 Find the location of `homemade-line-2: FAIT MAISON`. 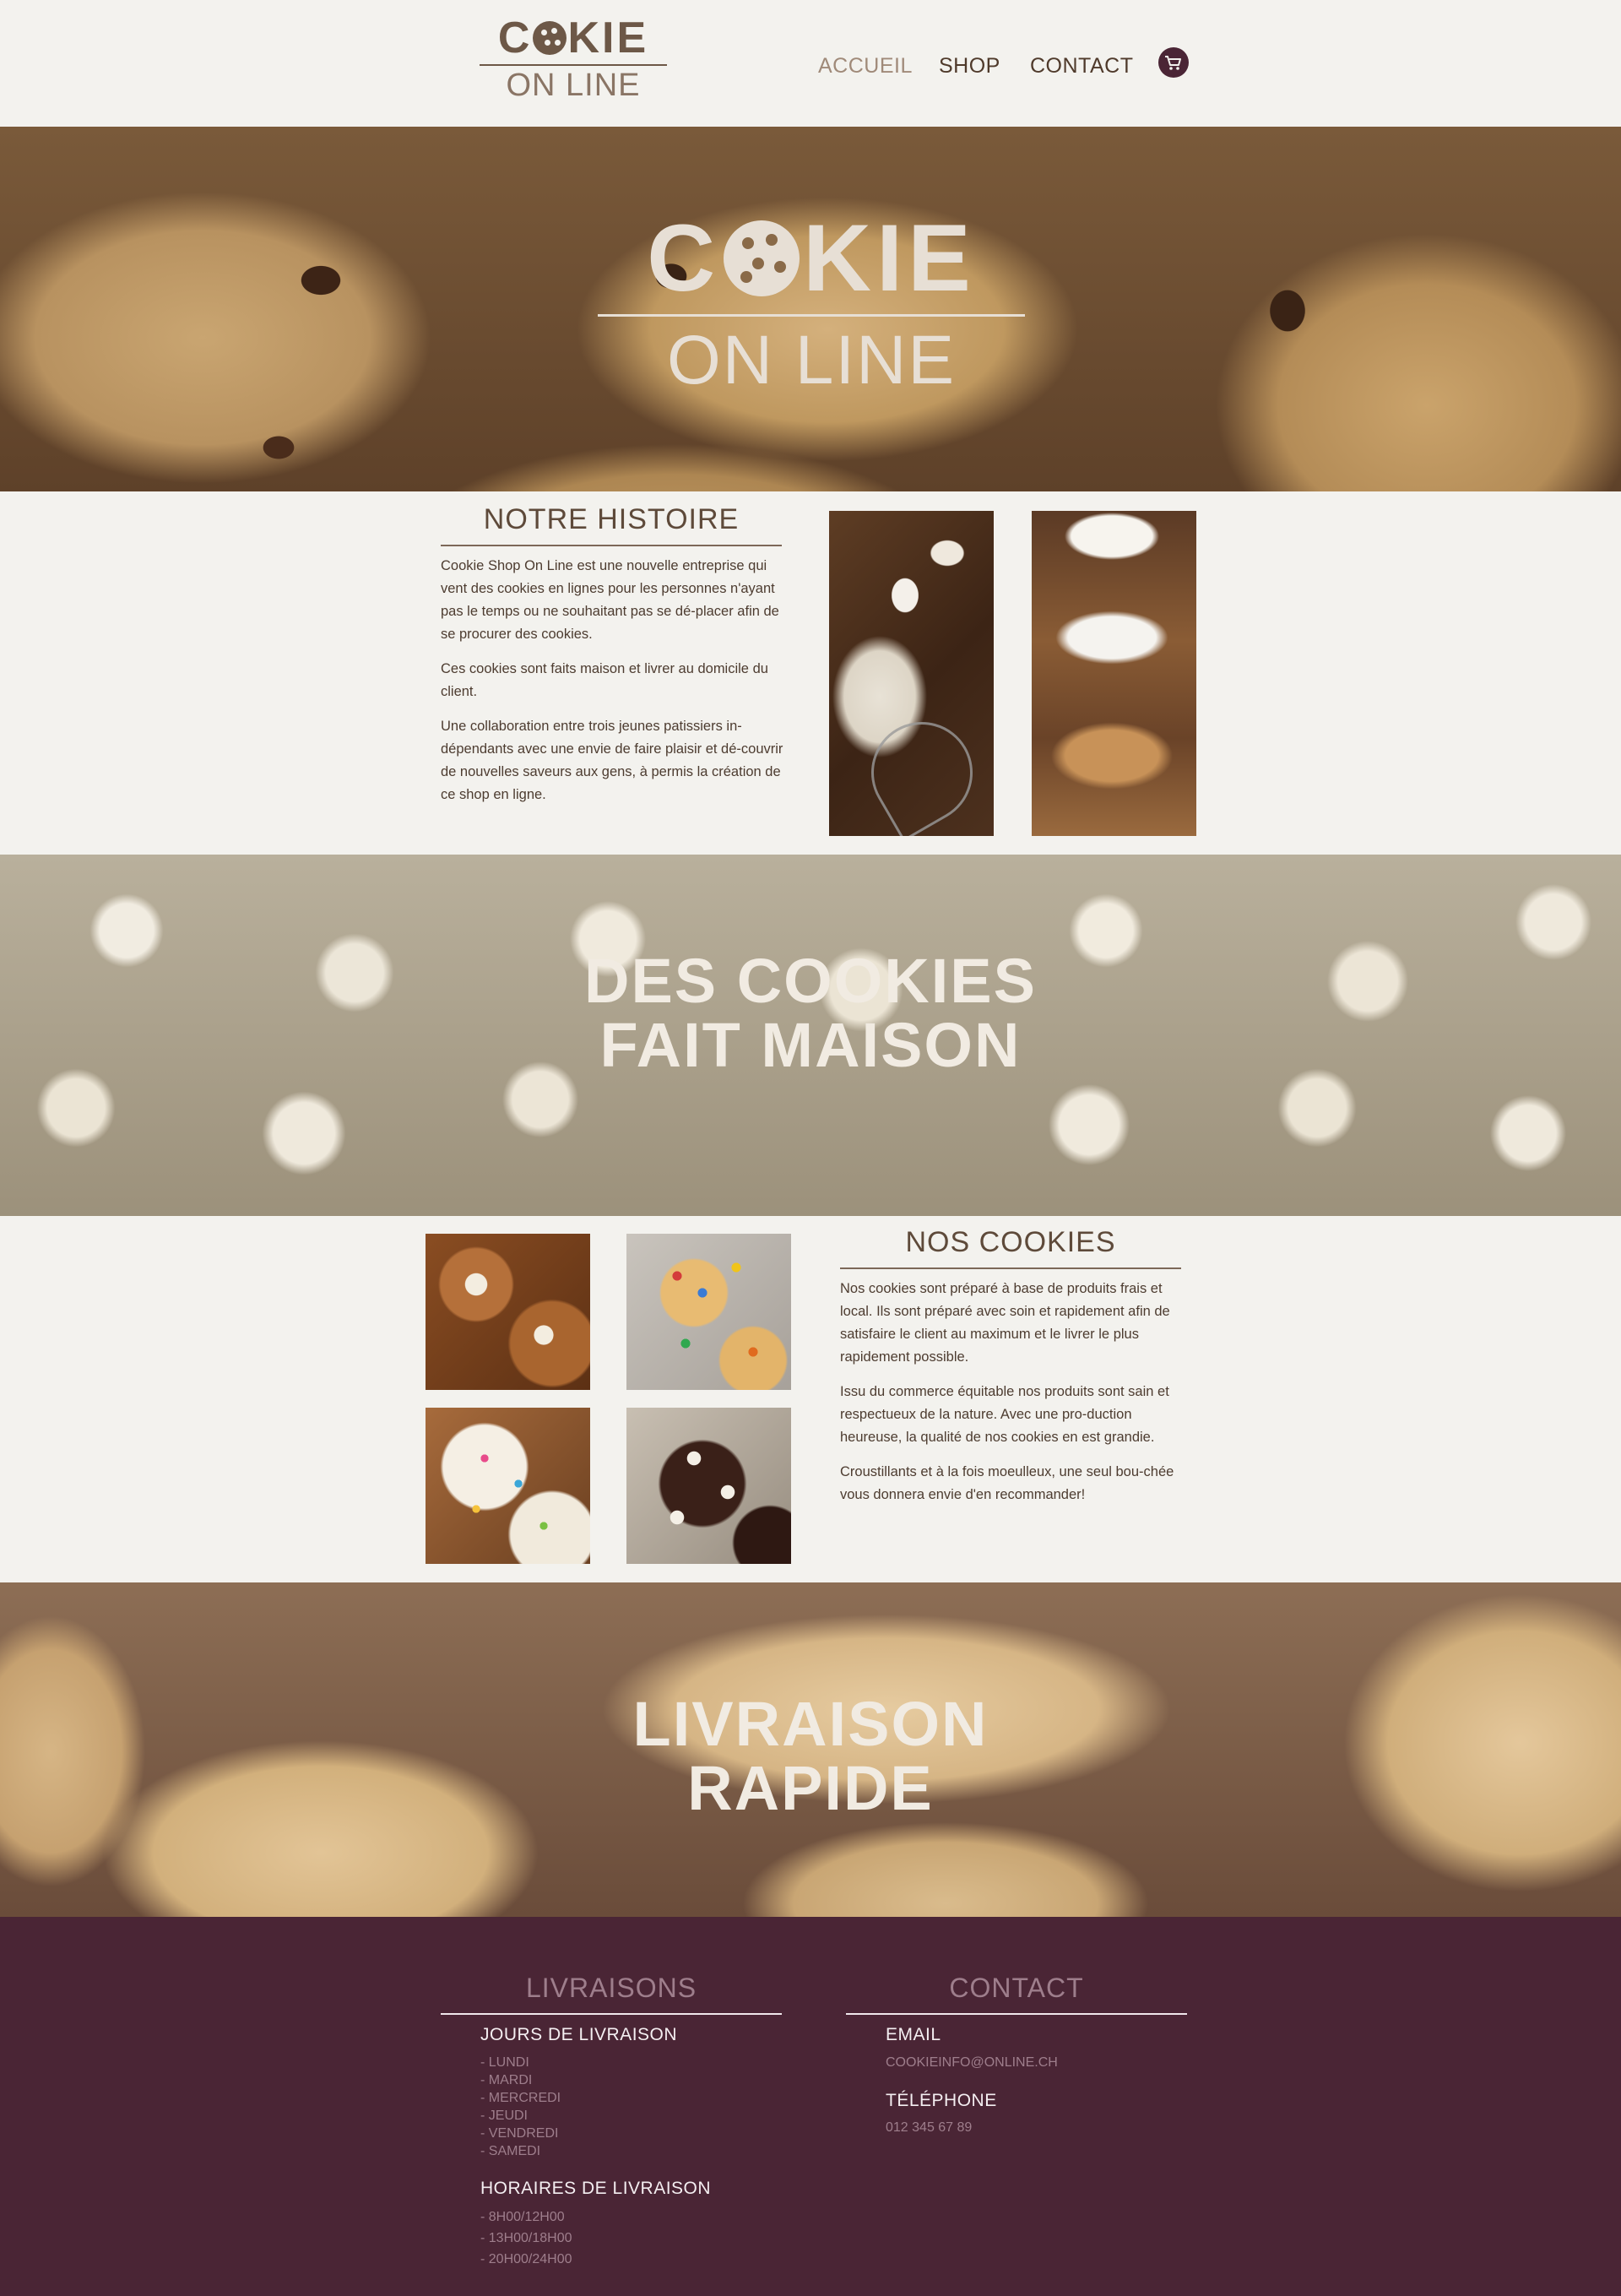

homemade-line-2: FAIT MAISON is located at coordinates (810, 1045).